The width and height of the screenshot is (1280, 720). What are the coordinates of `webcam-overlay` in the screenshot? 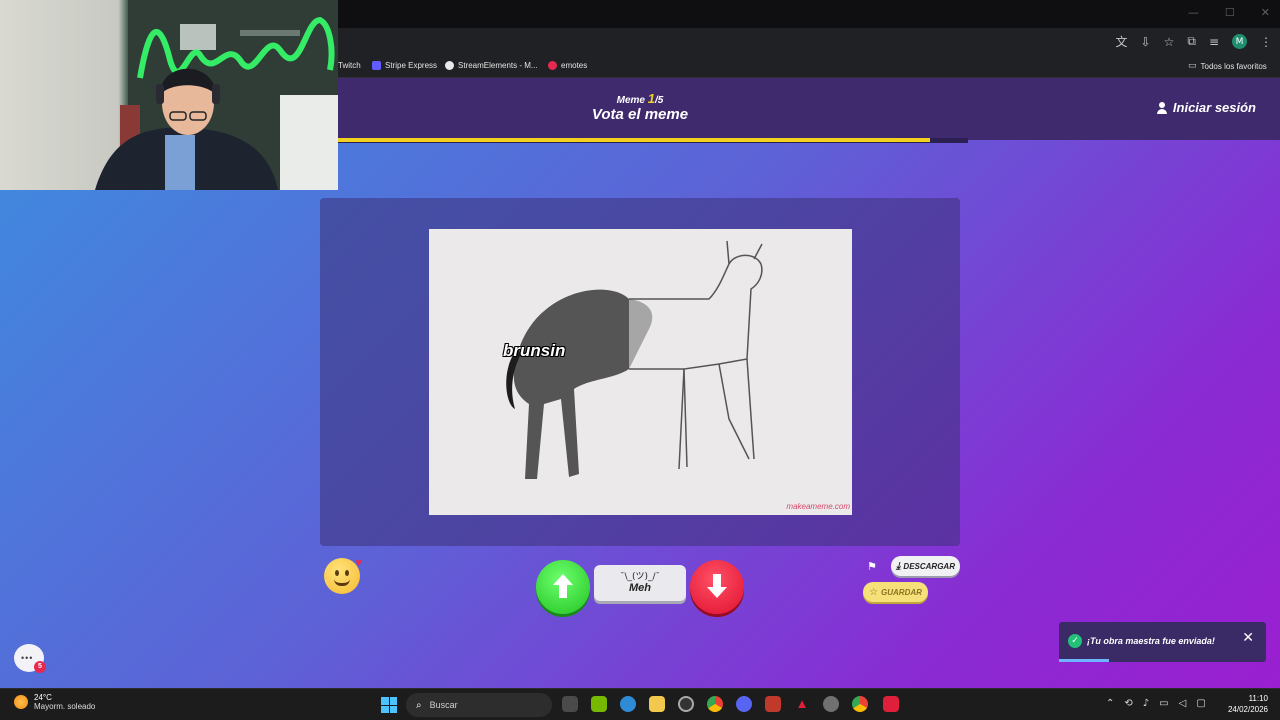 It's located at (169, 95).